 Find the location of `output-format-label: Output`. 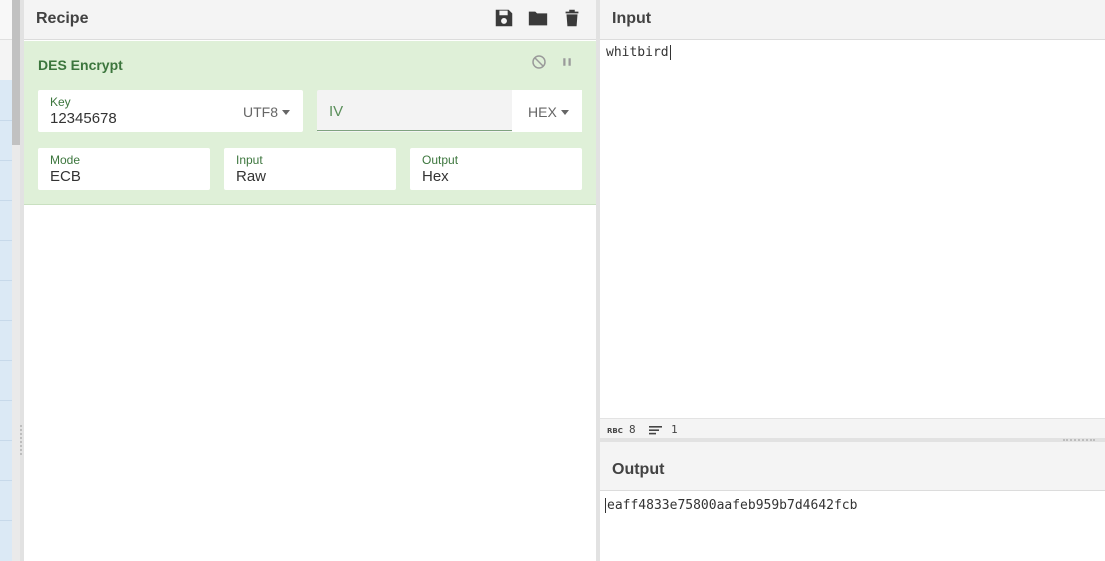

output-format-label: Output is located at coordinates (440, 160).